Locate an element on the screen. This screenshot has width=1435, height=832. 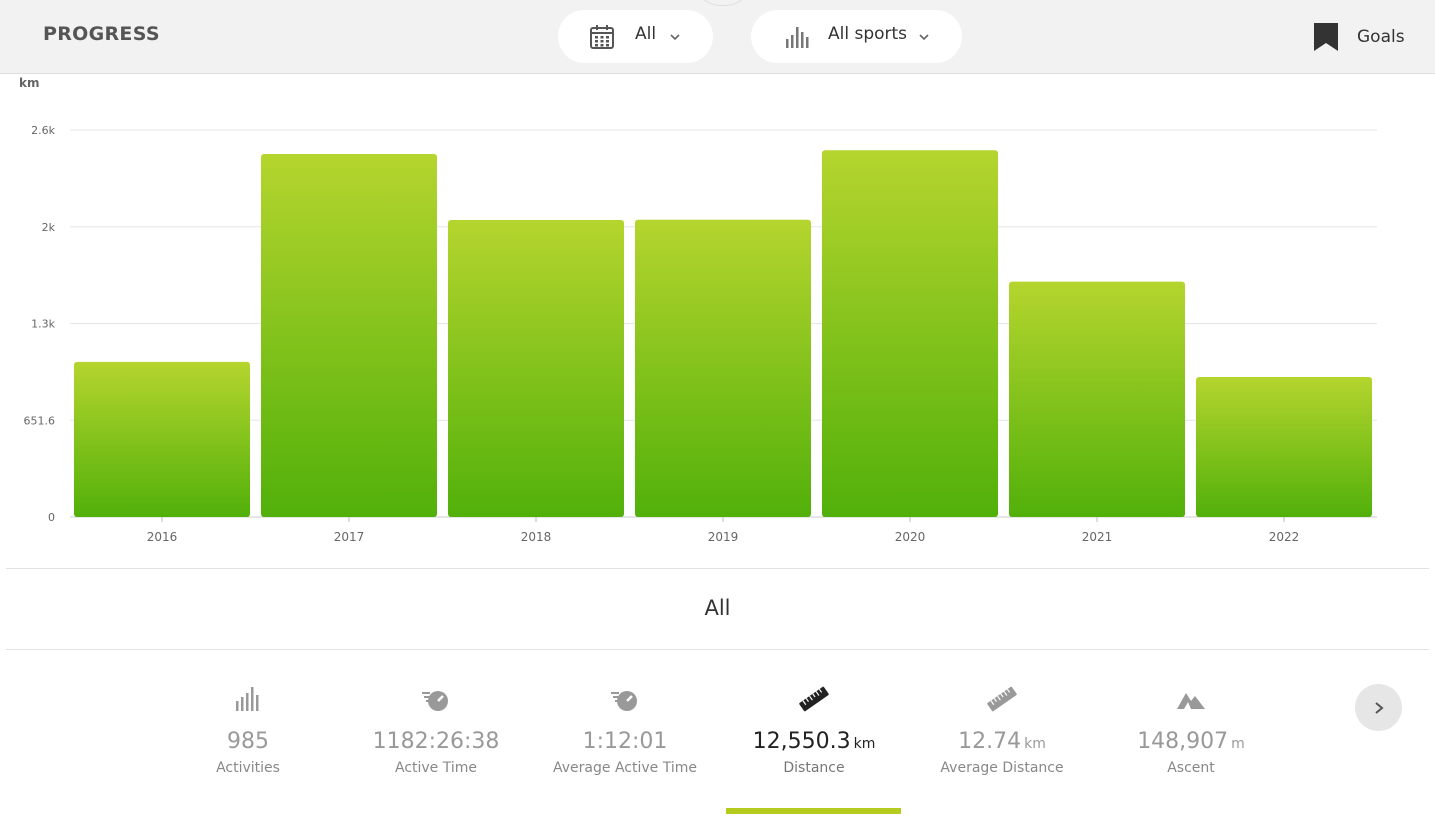
bar-2016 is located at coordinates (162, 439).